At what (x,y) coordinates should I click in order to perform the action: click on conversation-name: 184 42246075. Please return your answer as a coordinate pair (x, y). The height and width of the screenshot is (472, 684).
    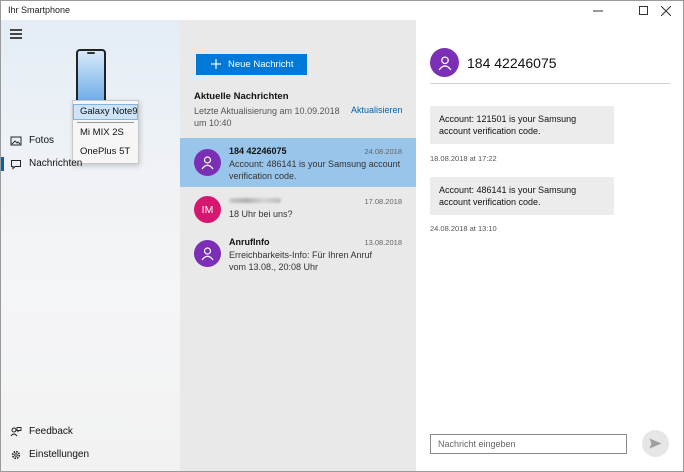
    Looking at the image, I should click on (258, 151).